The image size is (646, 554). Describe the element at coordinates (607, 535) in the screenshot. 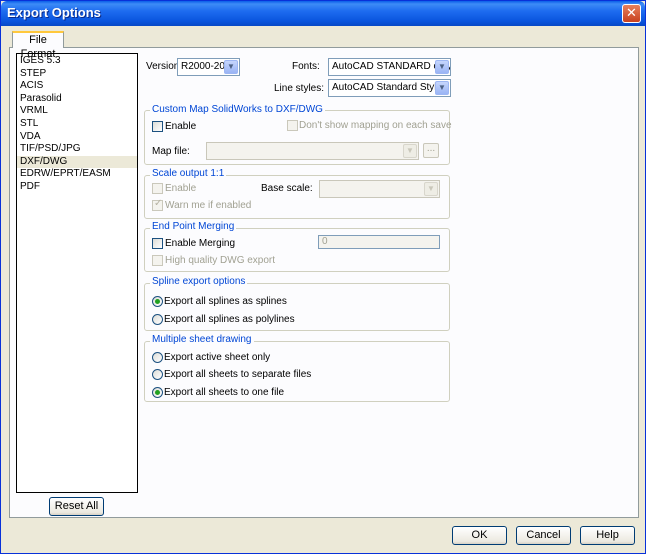

I see `help-button: Help` at that location.